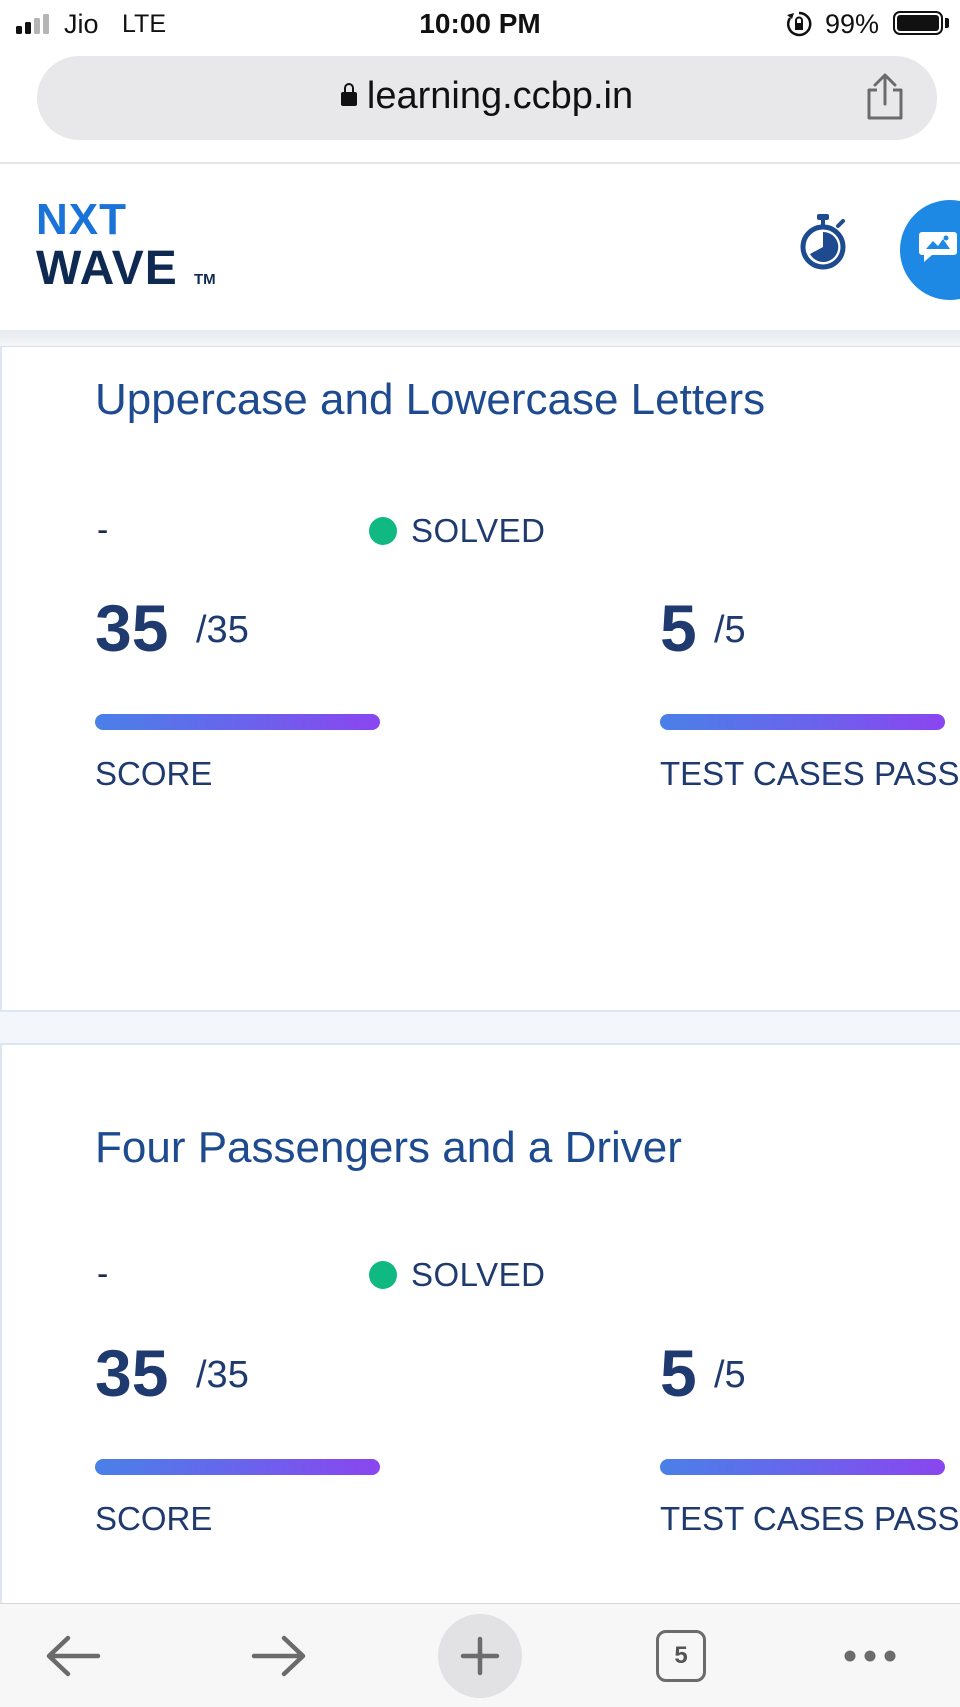 The image size is (960, 1707). I want to click on card-separator, so click(480, 1027).